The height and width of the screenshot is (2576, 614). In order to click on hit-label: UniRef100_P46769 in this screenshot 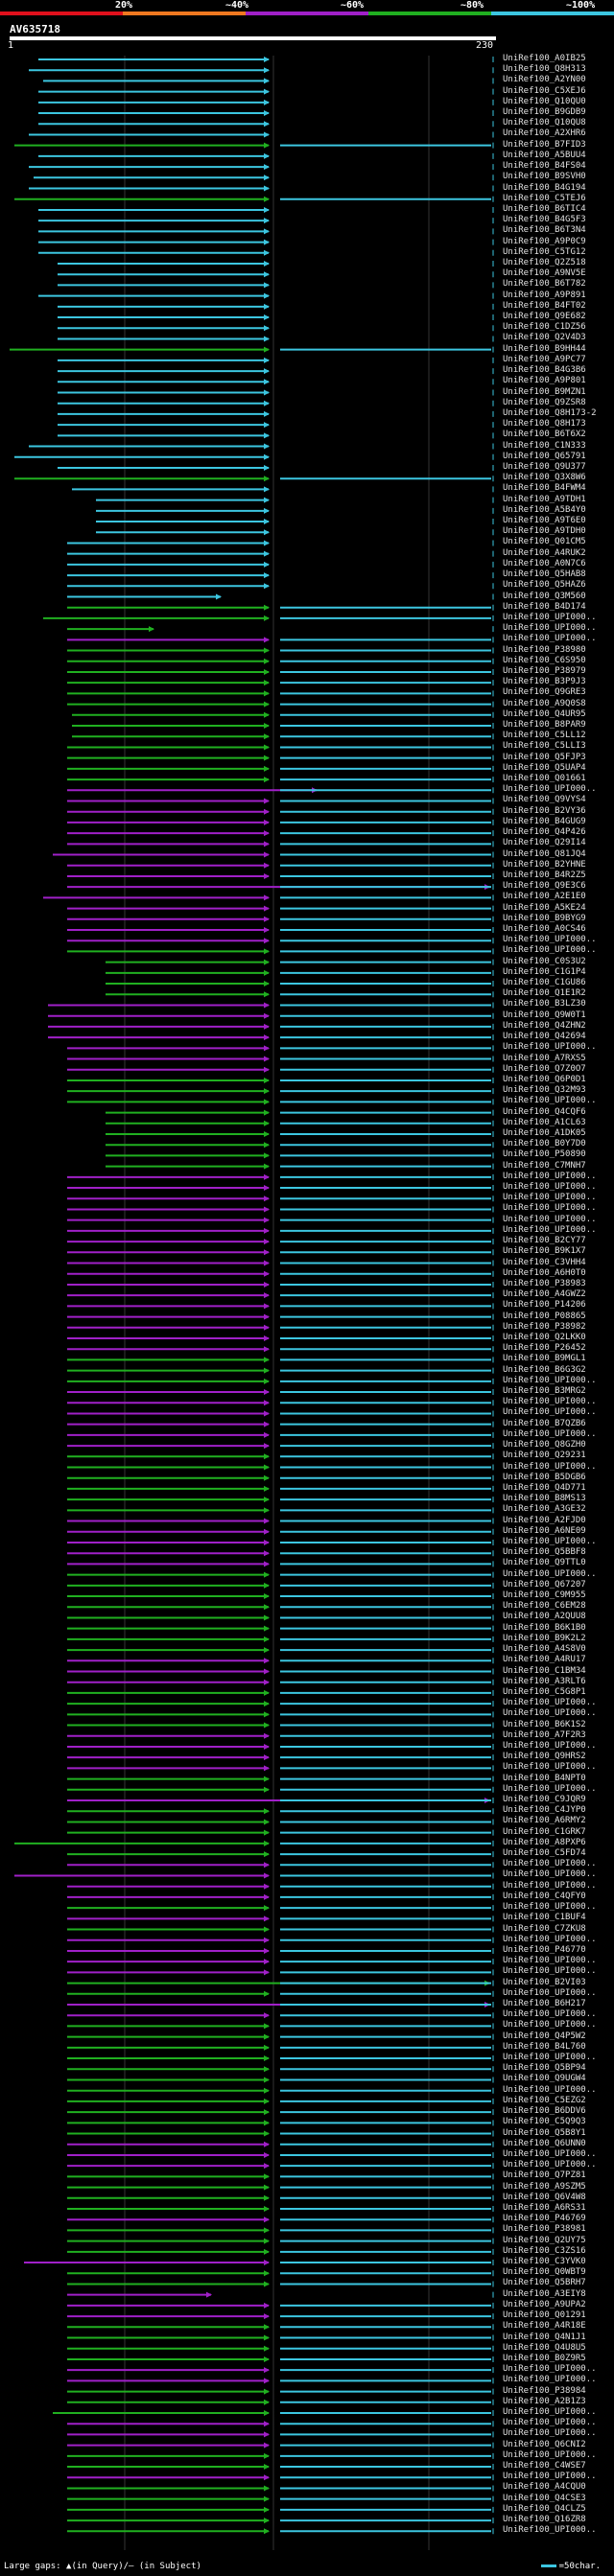, I will do `click(544, 2219)`.